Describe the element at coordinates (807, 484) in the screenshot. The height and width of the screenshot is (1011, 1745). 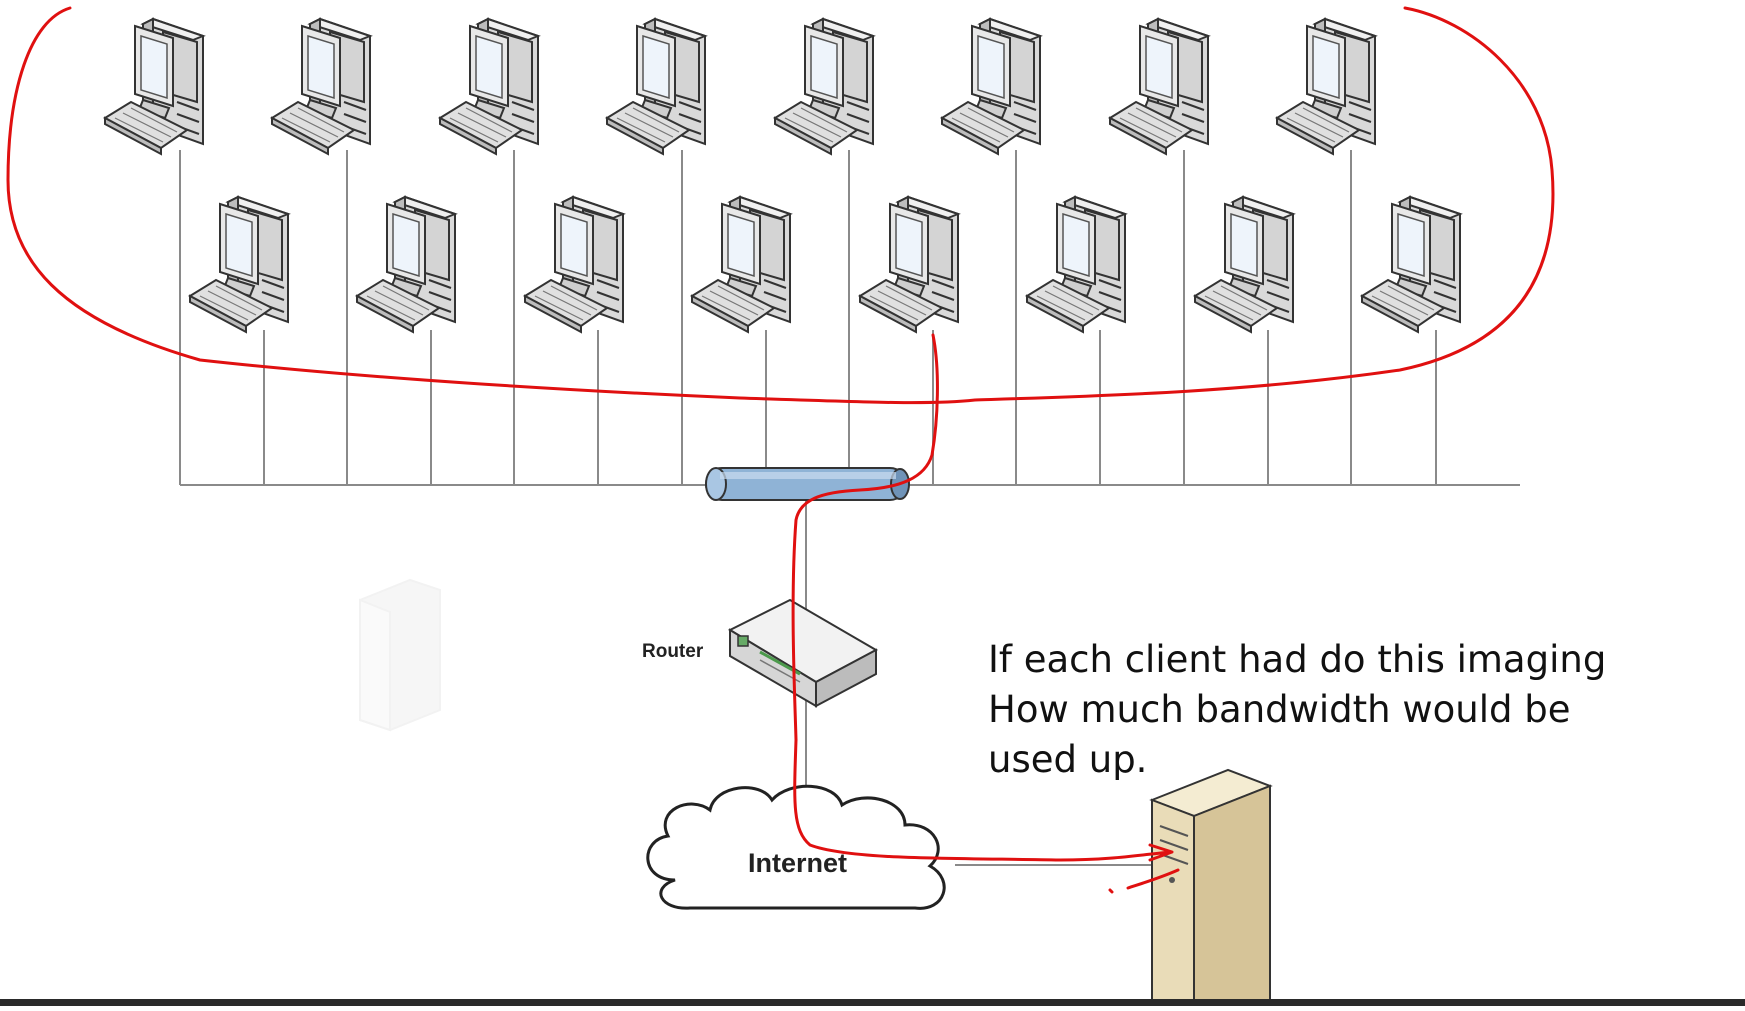
I see `hub-icon` at that location.